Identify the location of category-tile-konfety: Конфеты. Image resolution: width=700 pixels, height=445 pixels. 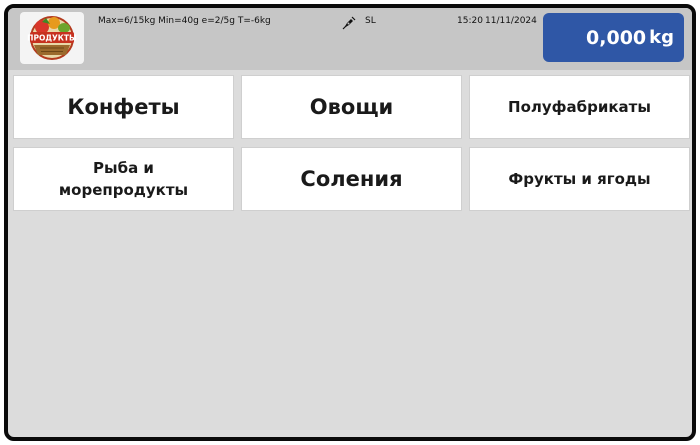
(123, 107).